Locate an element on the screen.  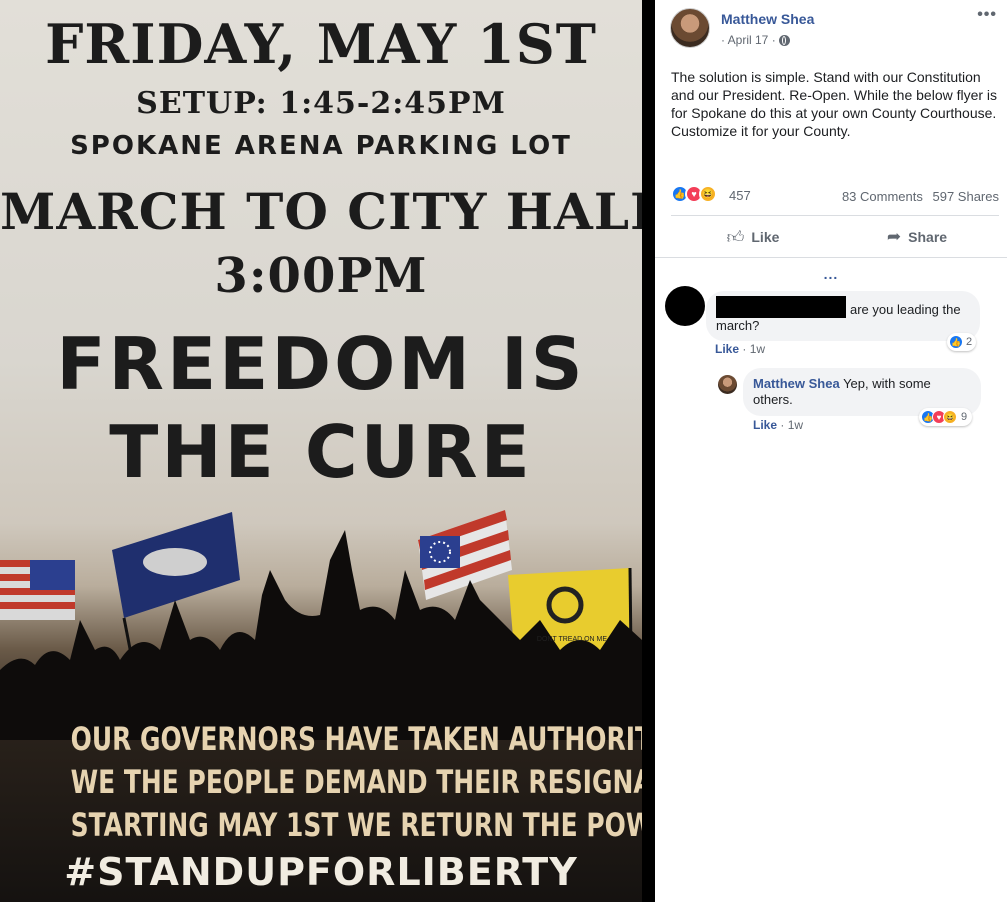
betsy-ross-flag is located at coordinates (465, 555).